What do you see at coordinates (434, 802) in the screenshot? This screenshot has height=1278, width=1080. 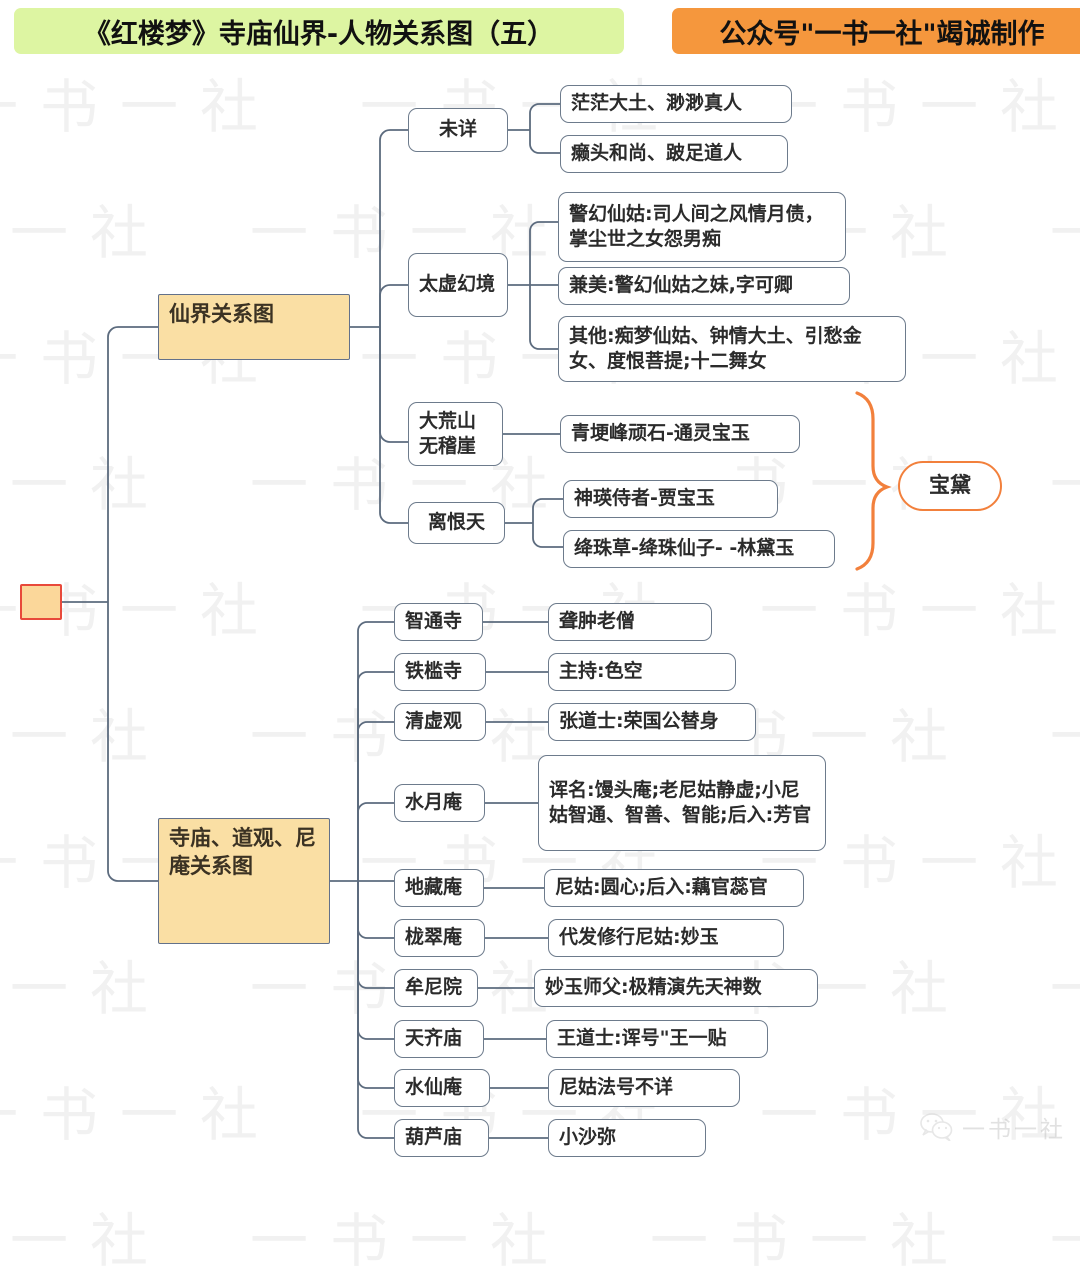 I see `node-shuiyuean-label: 水月庵` at bounding box center [434, 802].